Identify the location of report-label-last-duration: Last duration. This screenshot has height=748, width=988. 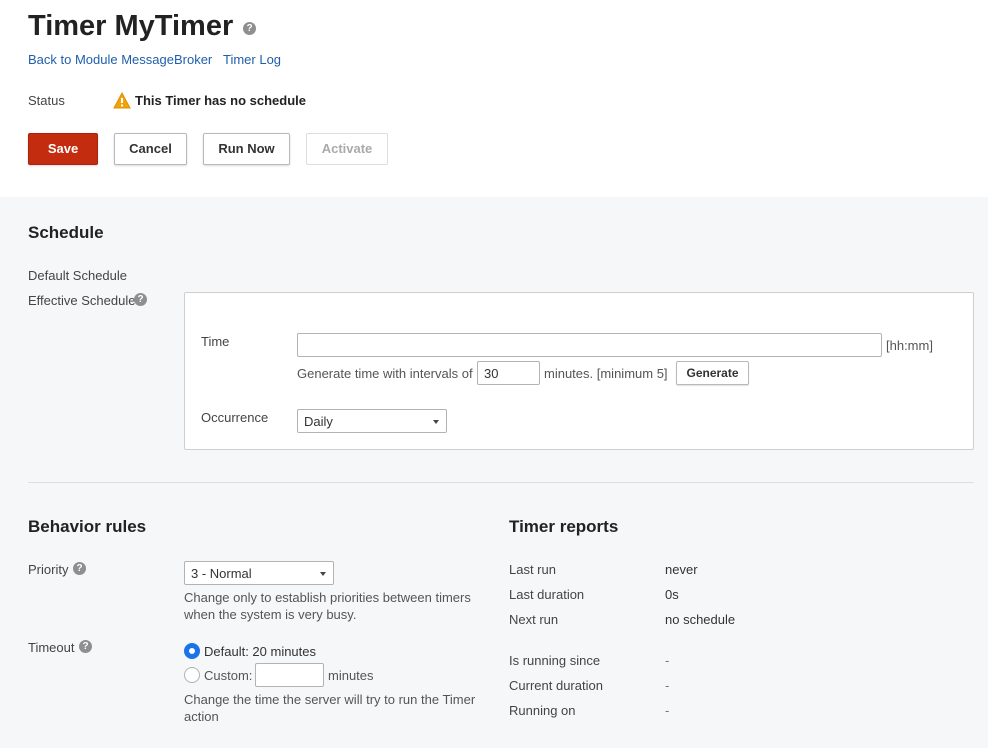
(547, 594).